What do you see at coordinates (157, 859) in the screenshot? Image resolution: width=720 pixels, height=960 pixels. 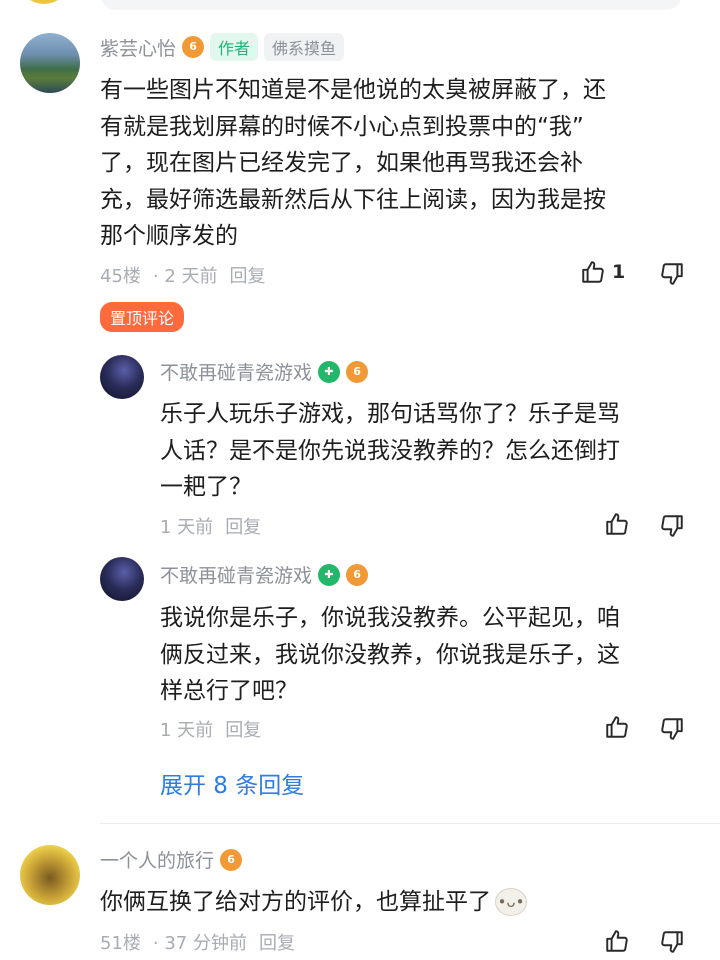 I see `username: 一个人的旅行` at bounding box center [157, 859].